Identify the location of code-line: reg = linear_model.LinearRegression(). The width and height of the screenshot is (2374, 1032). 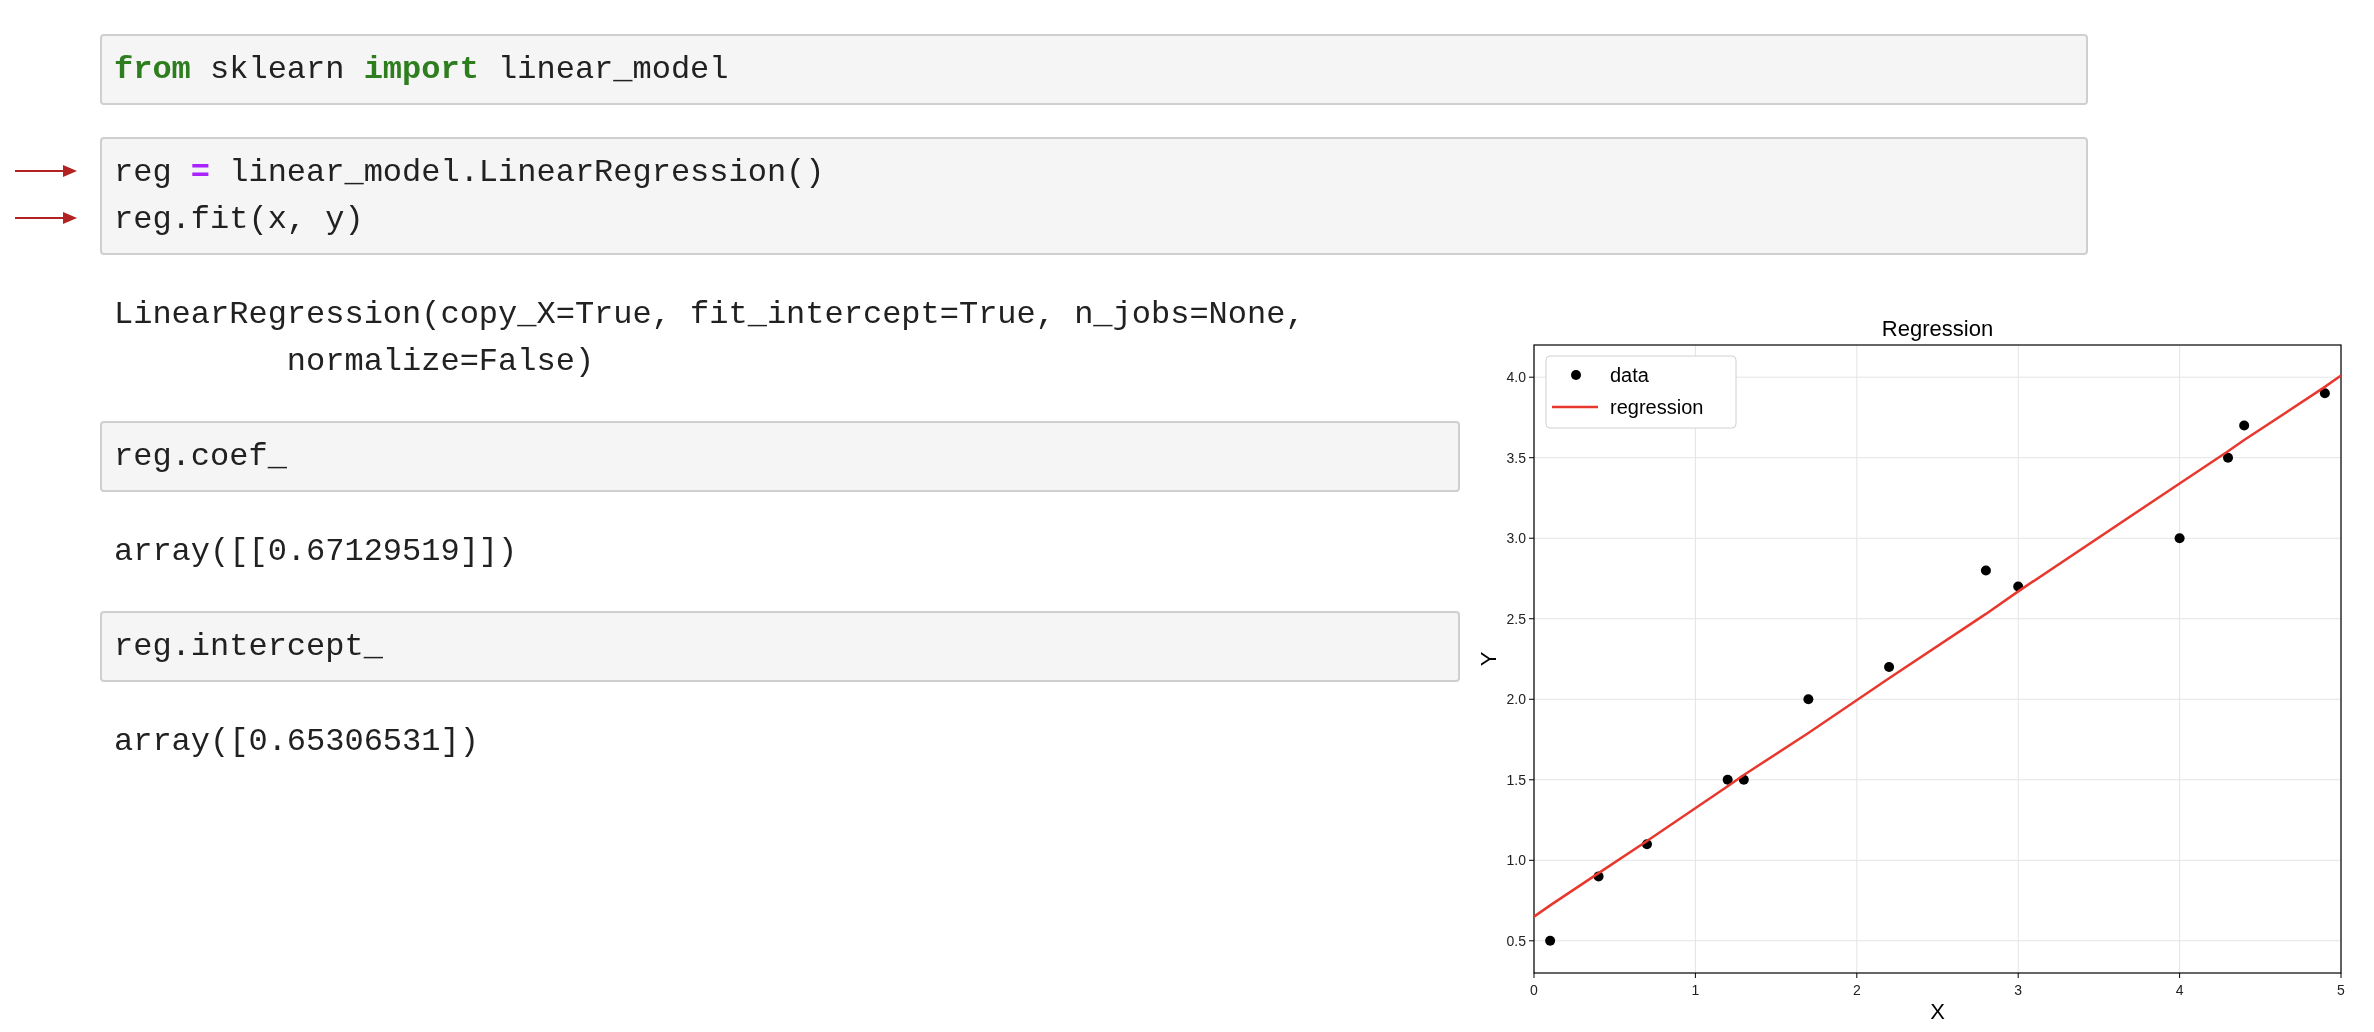
(469, 173).